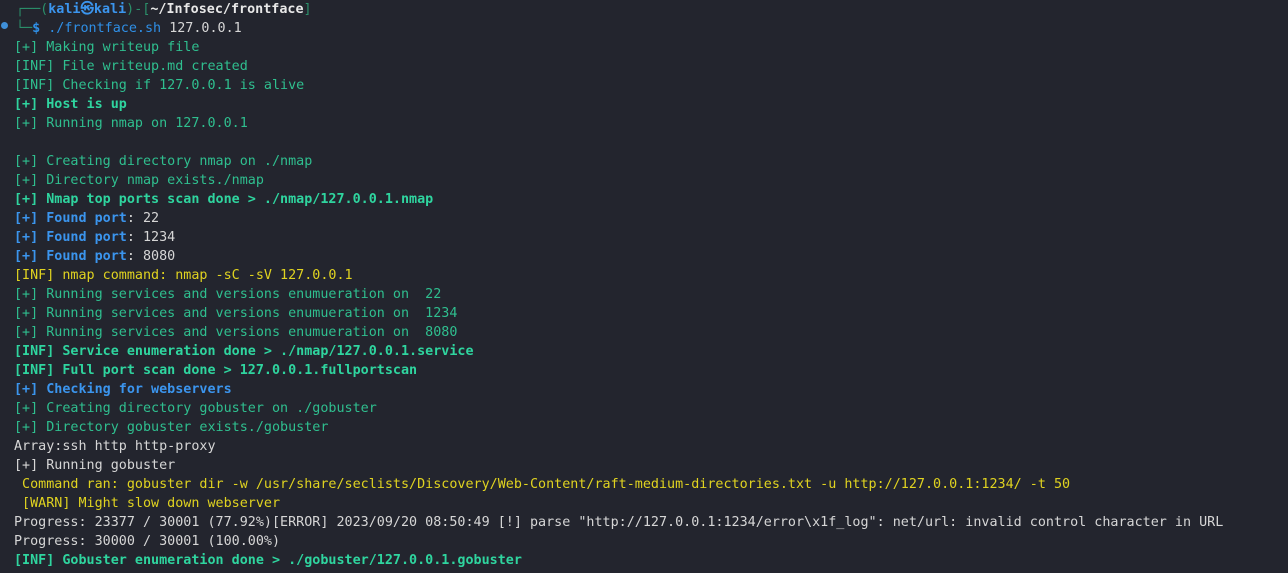  What do you see at coordinates (143, 218) in the screenshot?
I see `found-port-value: : 22` at bounding box center [143, 218].